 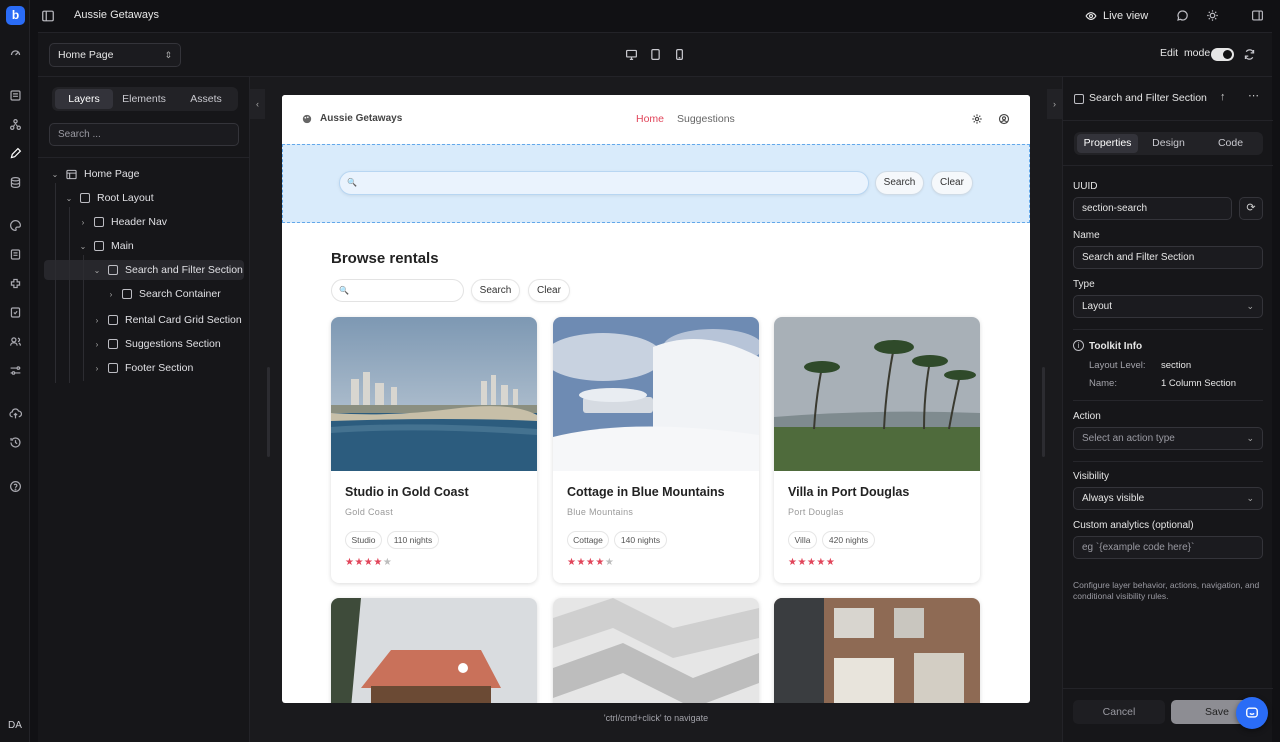 I want to click on gear-icon, so click(x=977, y=118).